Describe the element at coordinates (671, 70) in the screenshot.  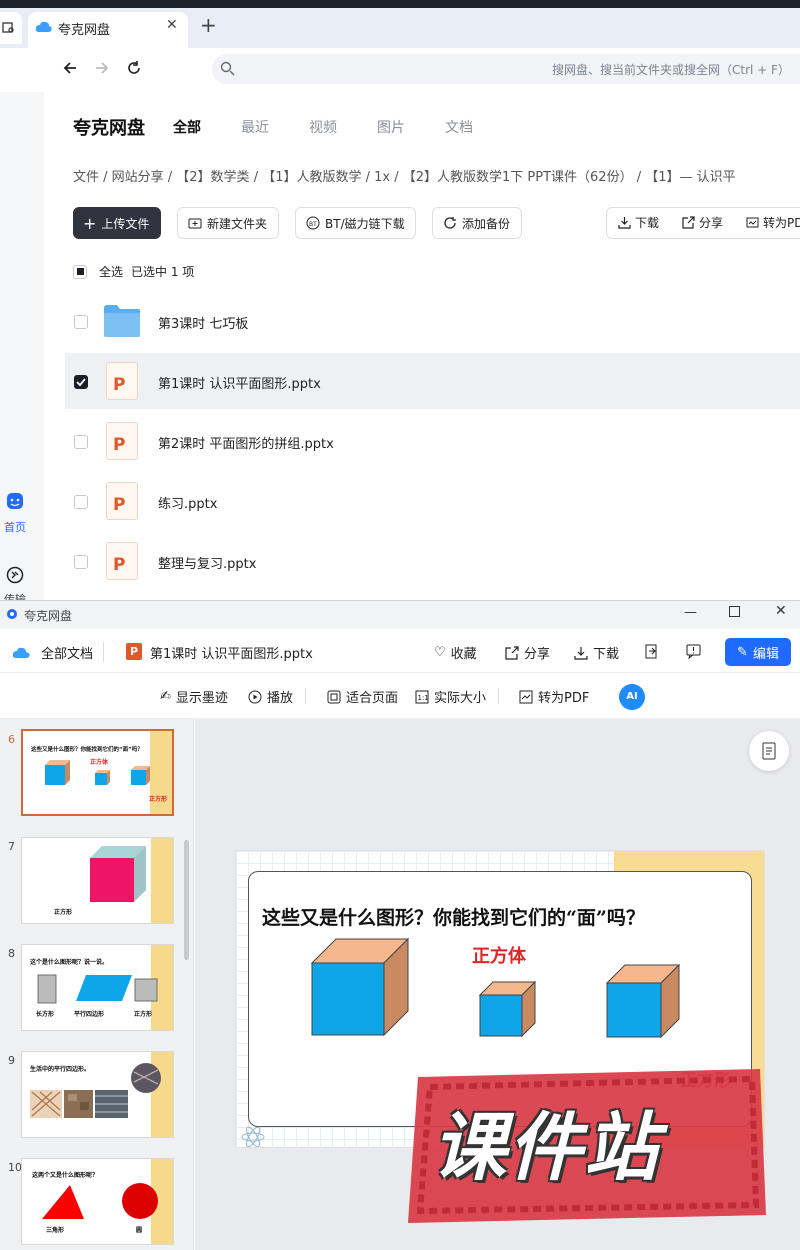
I see `search-placeholder: 搜网盘、搜当前文件夹或搜全网（Ctrl + F）` at that location.